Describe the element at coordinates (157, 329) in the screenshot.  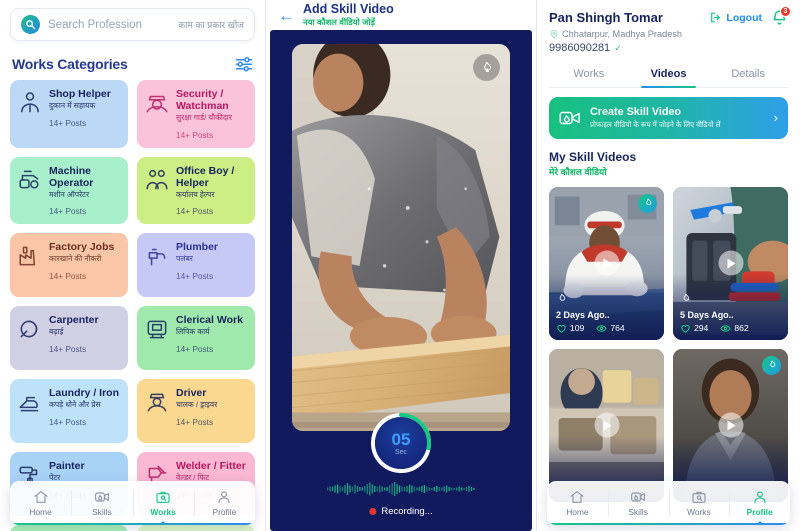
I see `clerical-work-icon` at that location.